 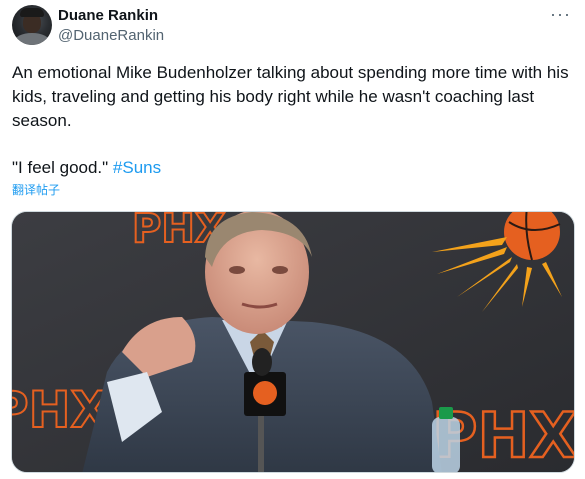 I want to click on tweet-quote-line: "I feel good." #Suns, so click(x=86, y=168).